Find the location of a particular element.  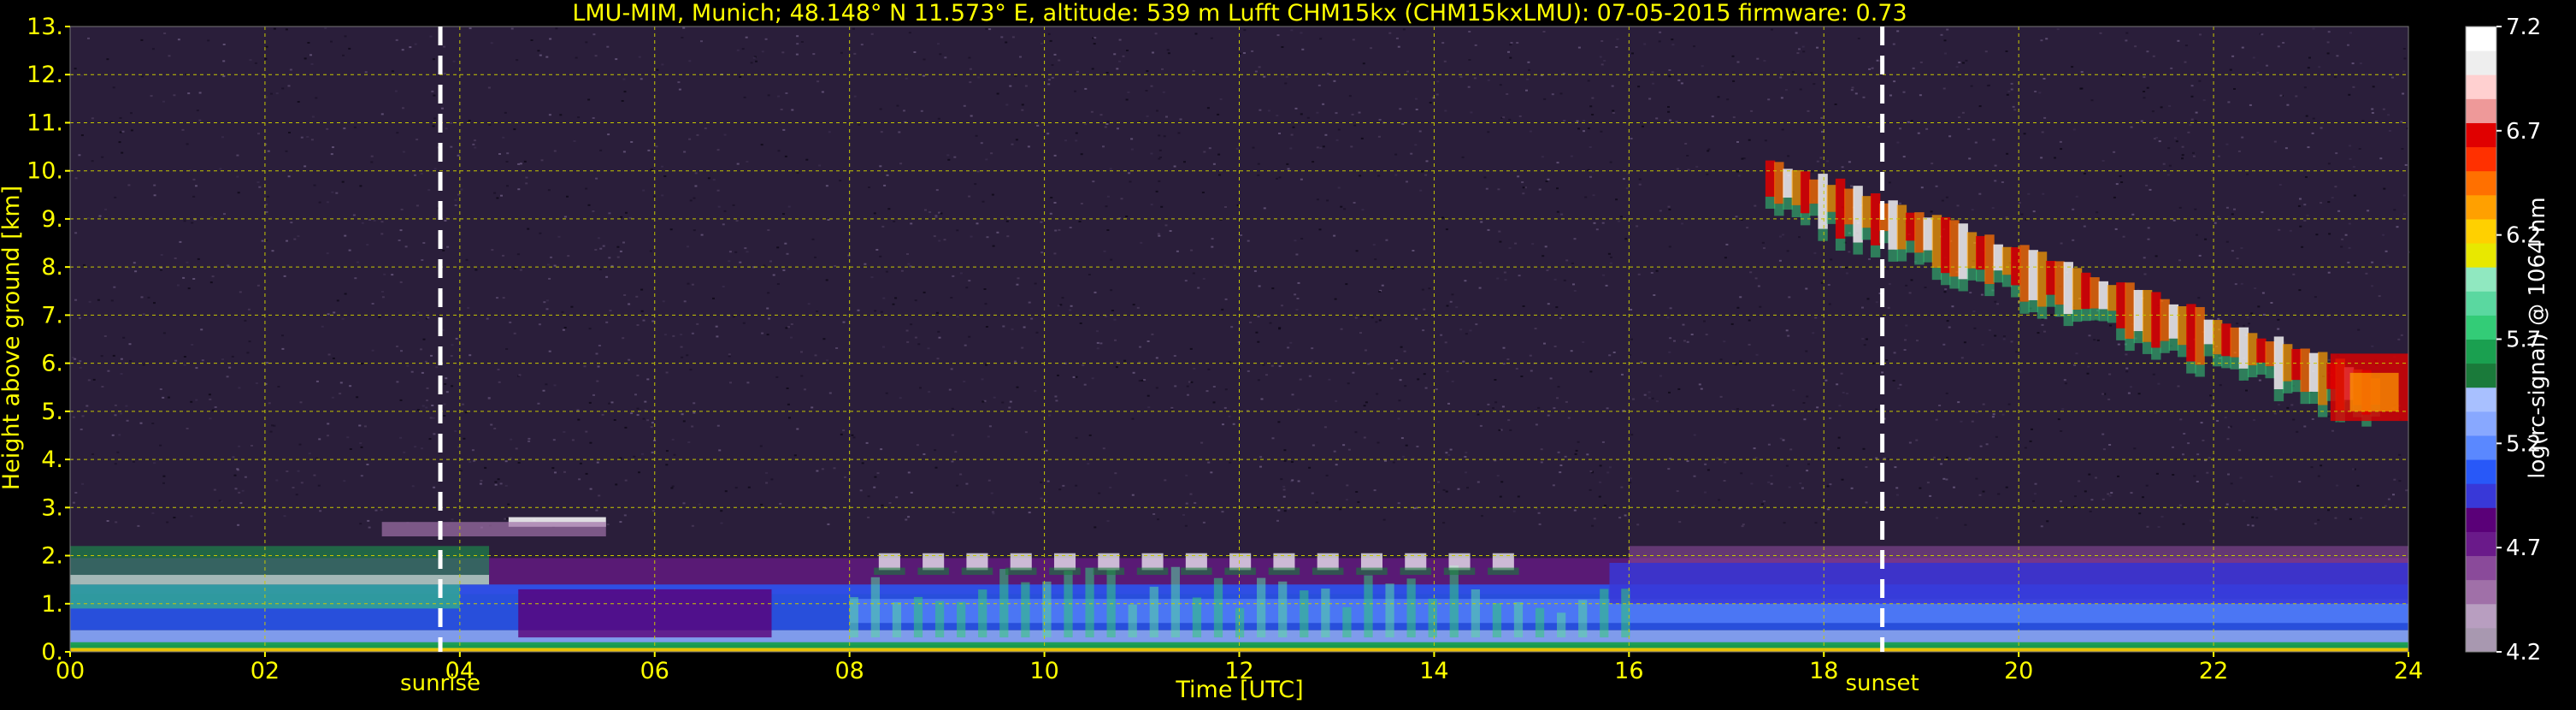

cumulus-cell is located at coordinates (1416, 562).